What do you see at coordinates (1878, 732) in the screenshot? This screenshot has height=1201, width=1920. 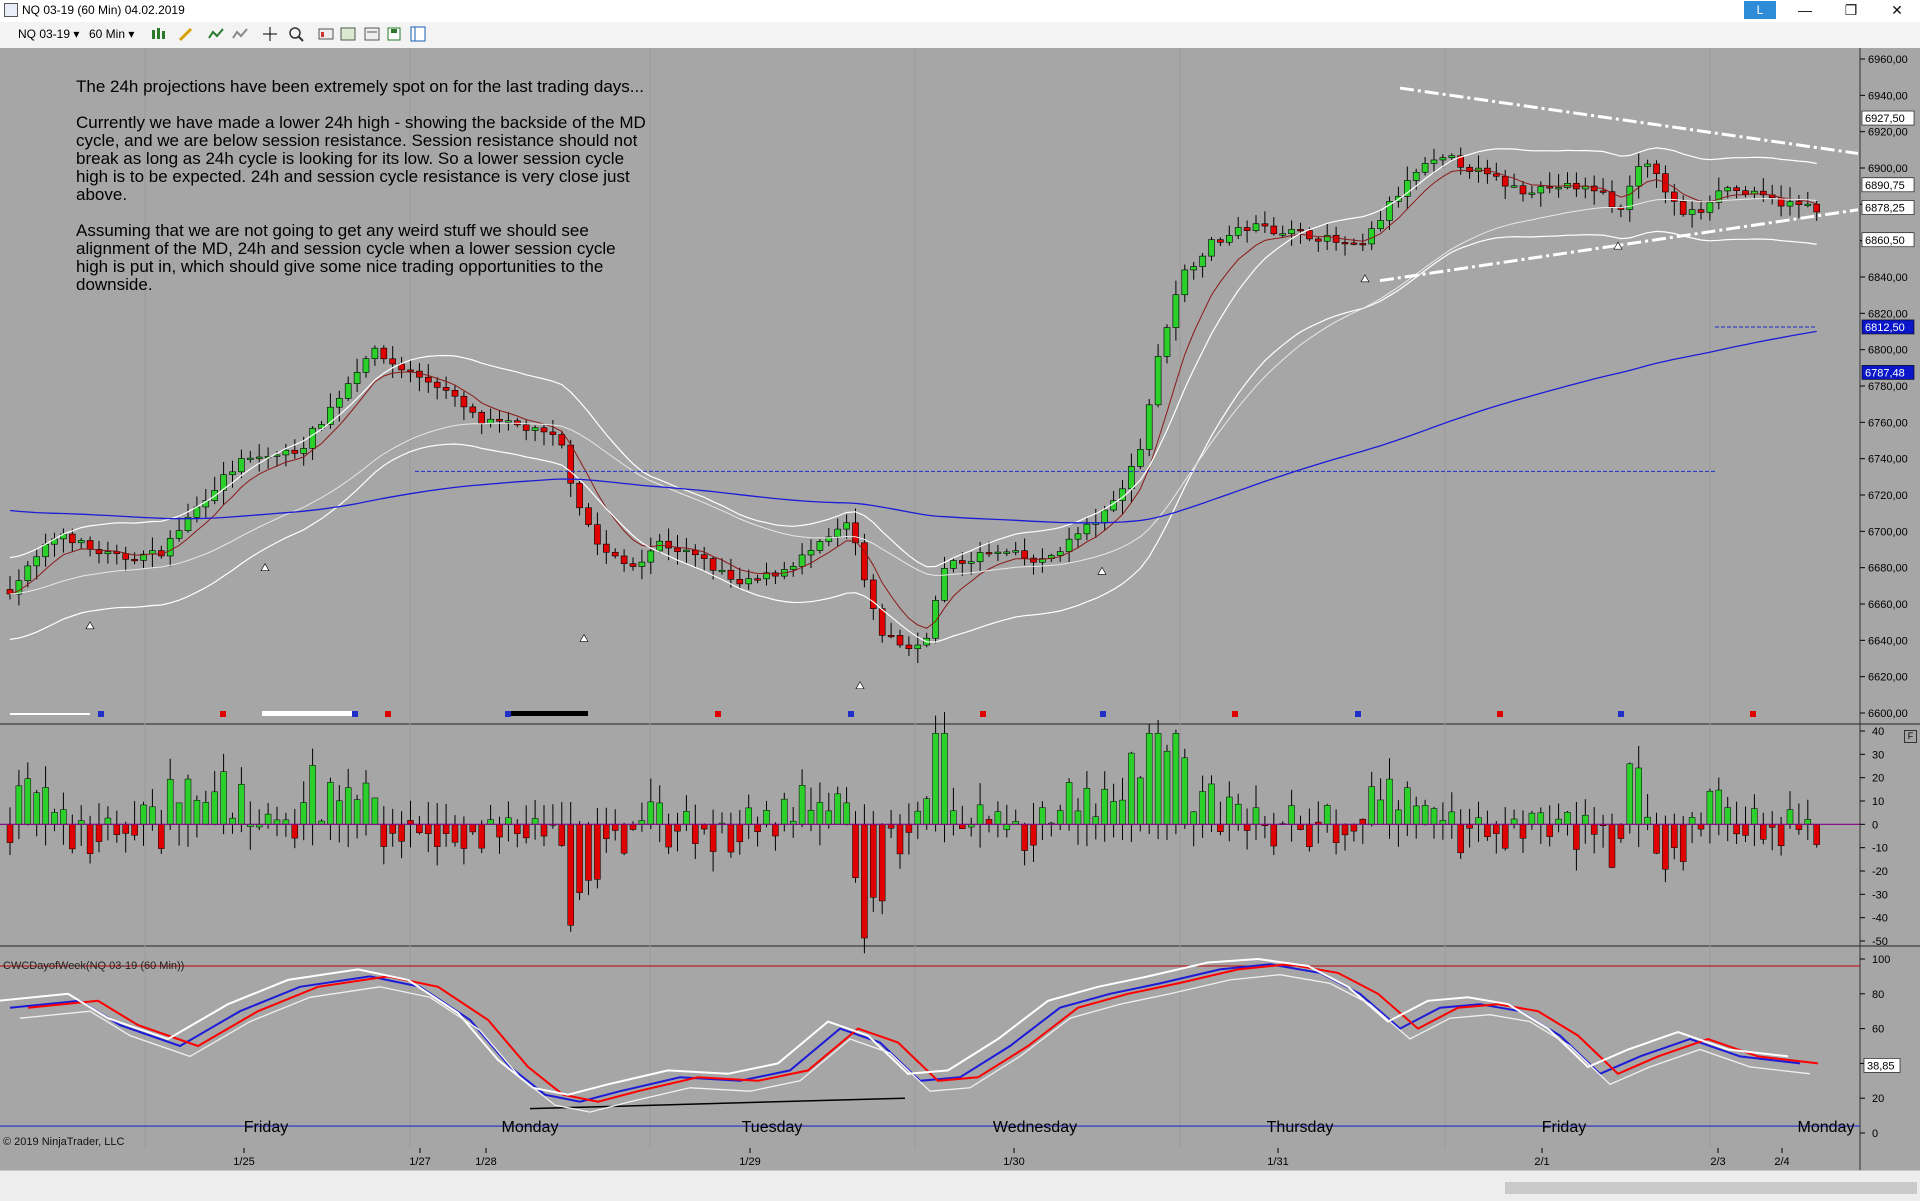 I see `histogram-tick-label: 40` at bounding box center [1878, 732].